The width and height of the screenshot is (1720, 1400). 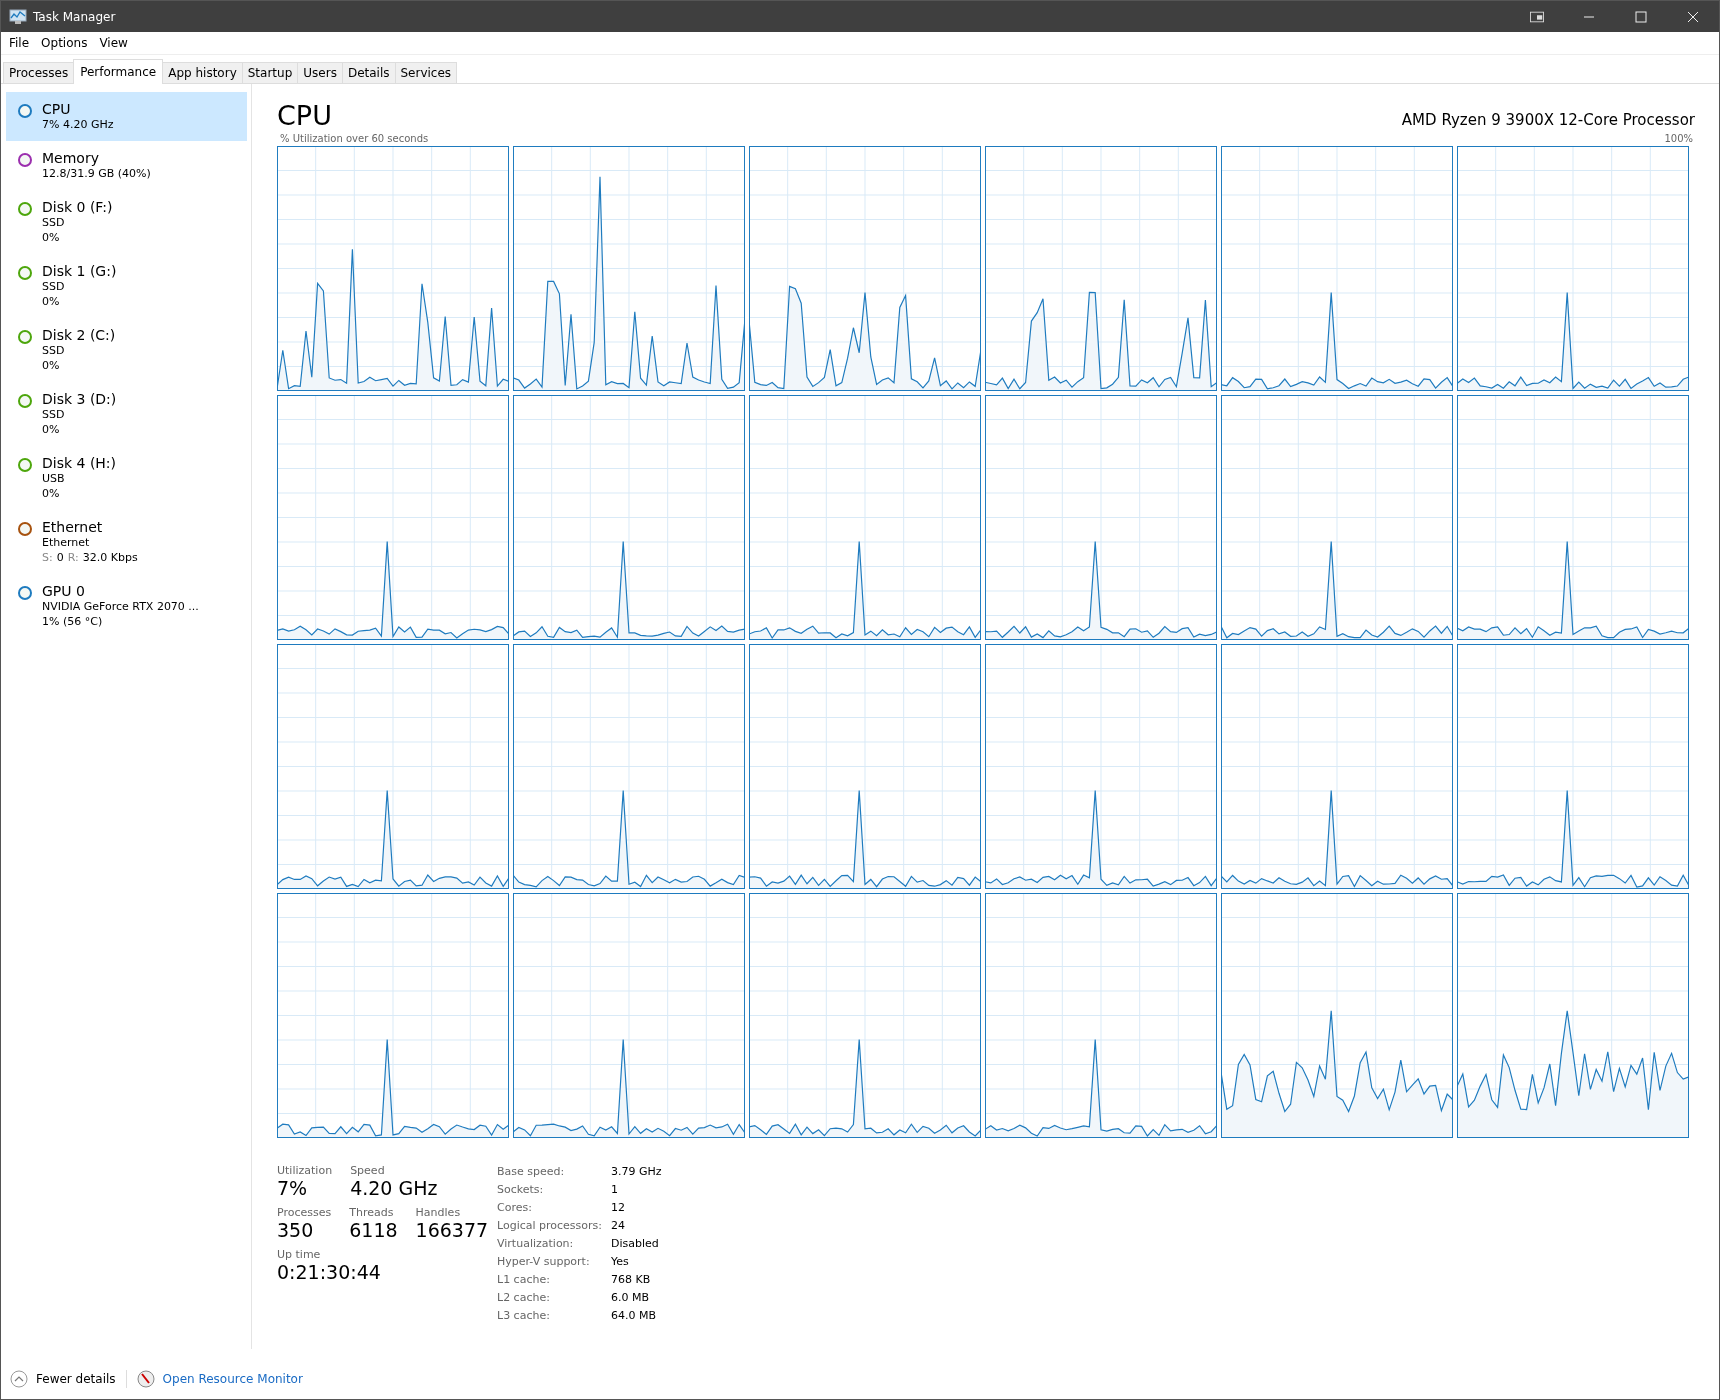 What do you see at coordinates (1548, 120) in the screenshot?
I see `processor-name: AMD Ryzen 9 3900X 12-Core Processor` at bounding box center [1548, 120].